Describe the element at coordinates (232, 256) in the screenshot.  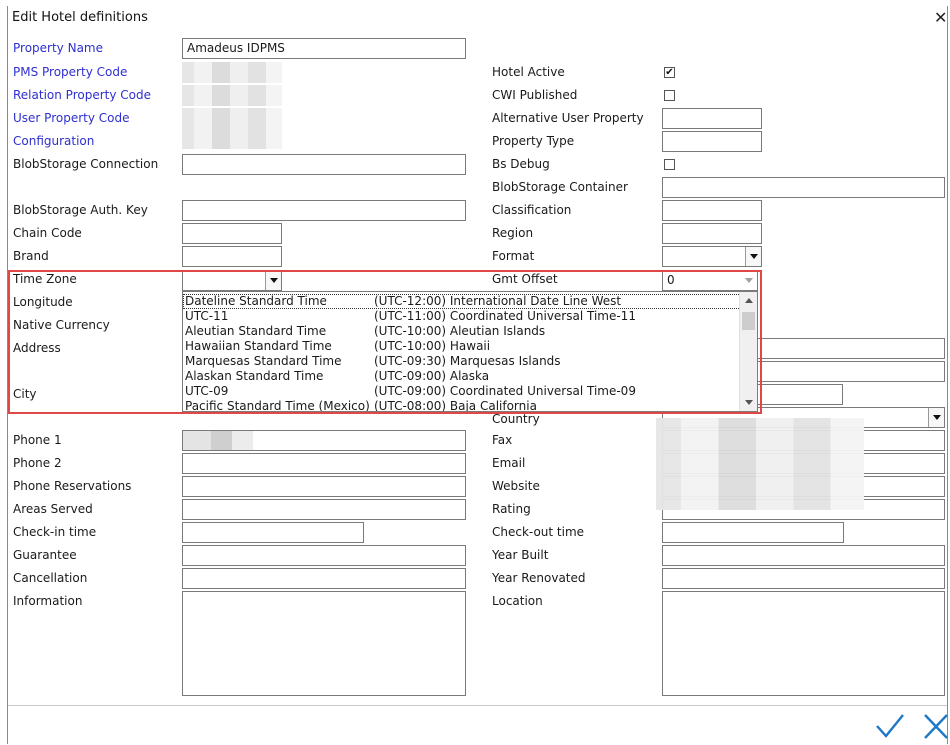
I see `brand-input` at that location.